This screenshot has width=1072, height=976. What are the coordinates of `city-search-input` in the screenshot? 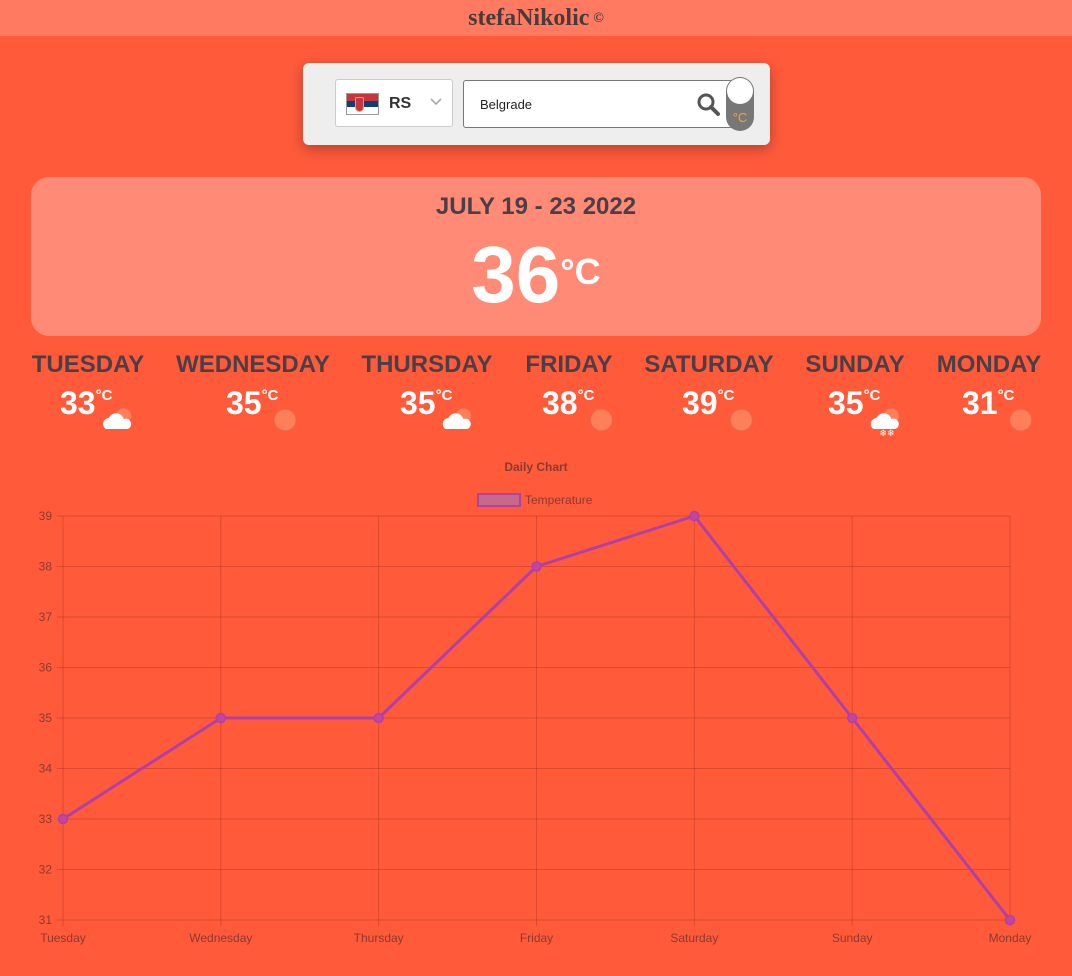 It's located at (598, 104).